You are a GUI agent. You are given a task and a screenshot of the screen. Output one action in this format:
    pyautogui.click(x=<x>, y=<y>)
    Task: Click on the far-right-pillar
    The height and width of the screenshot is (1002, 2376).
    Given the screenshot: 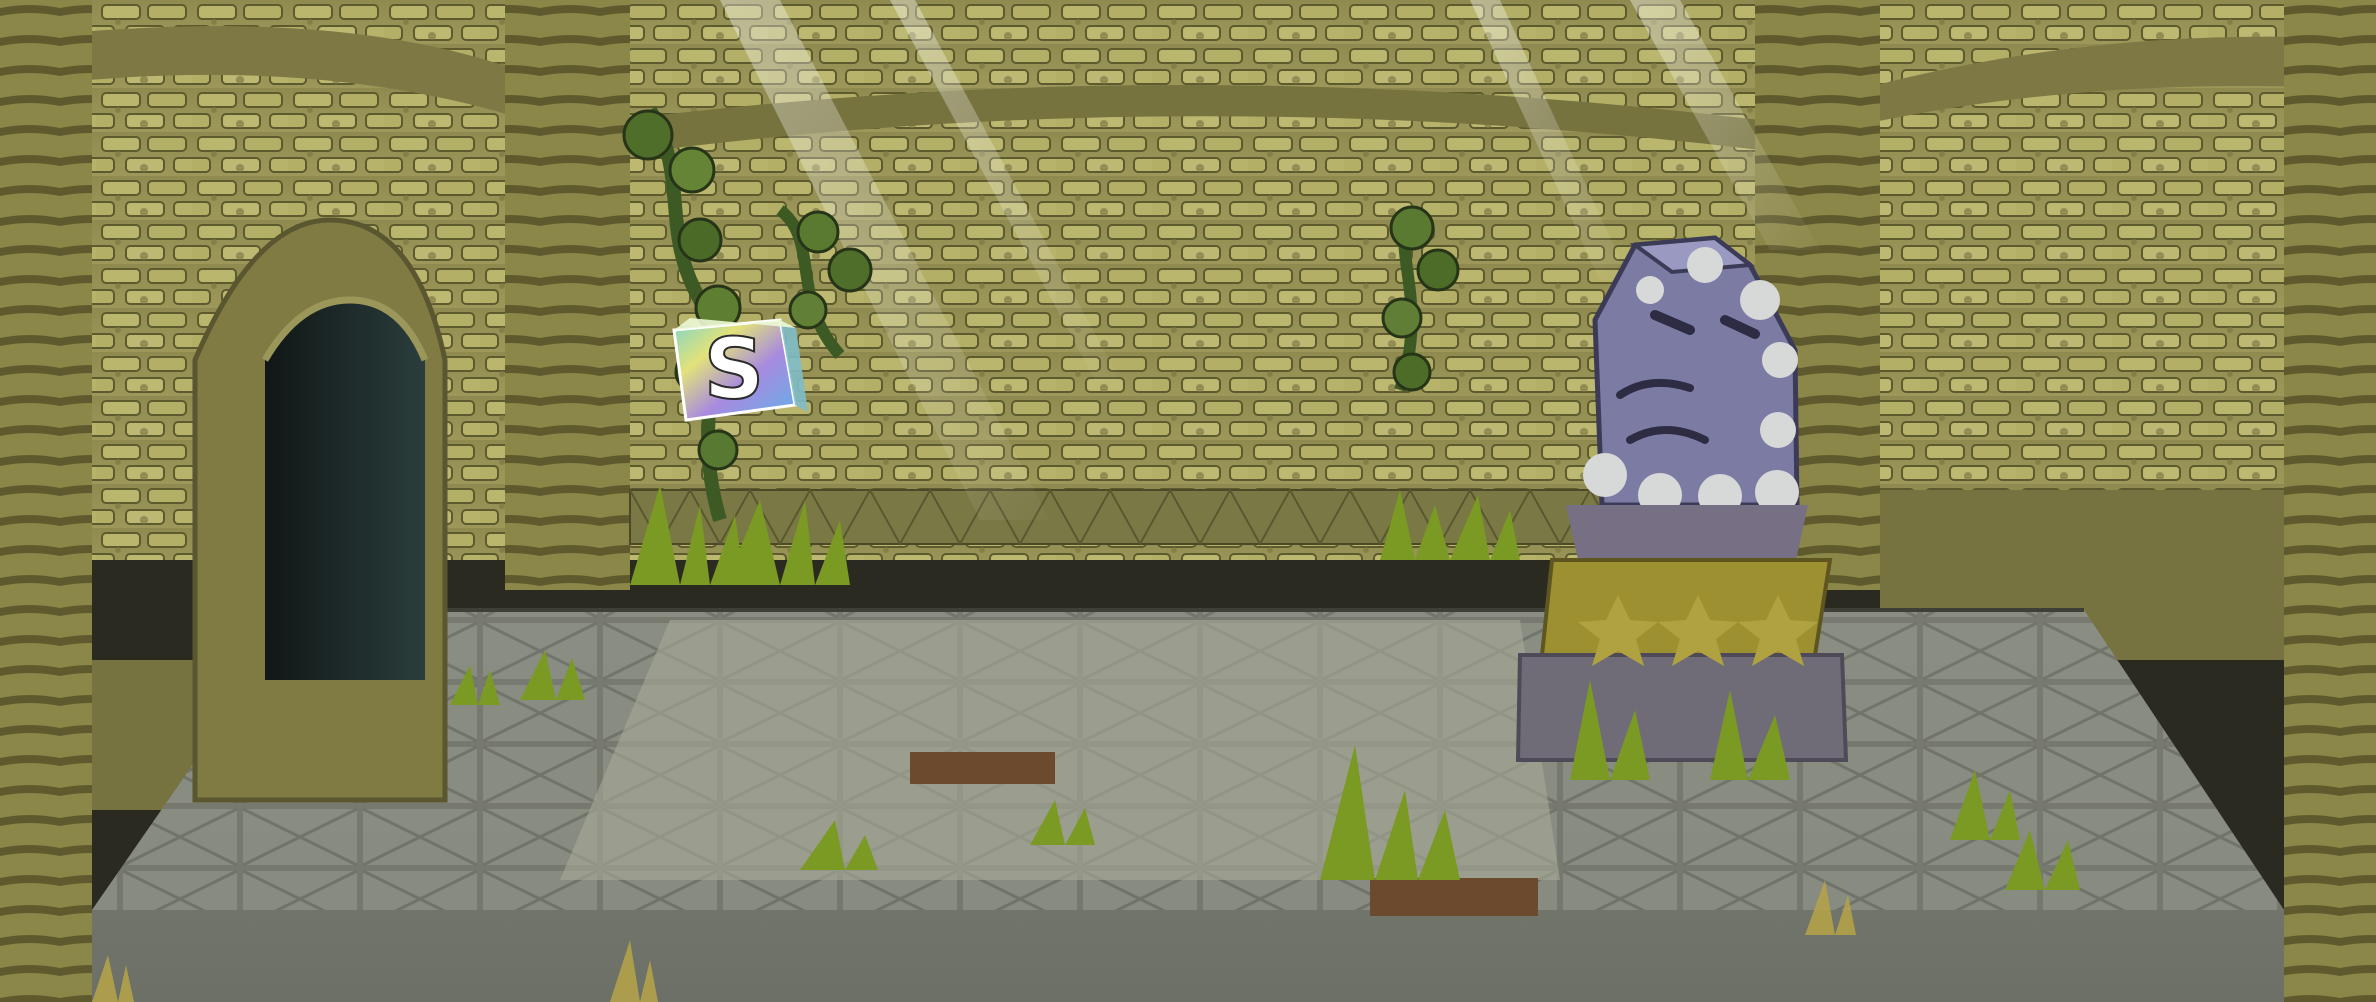 What is the action you would take?
    pyautogui.click(x=2330, y=501)
    